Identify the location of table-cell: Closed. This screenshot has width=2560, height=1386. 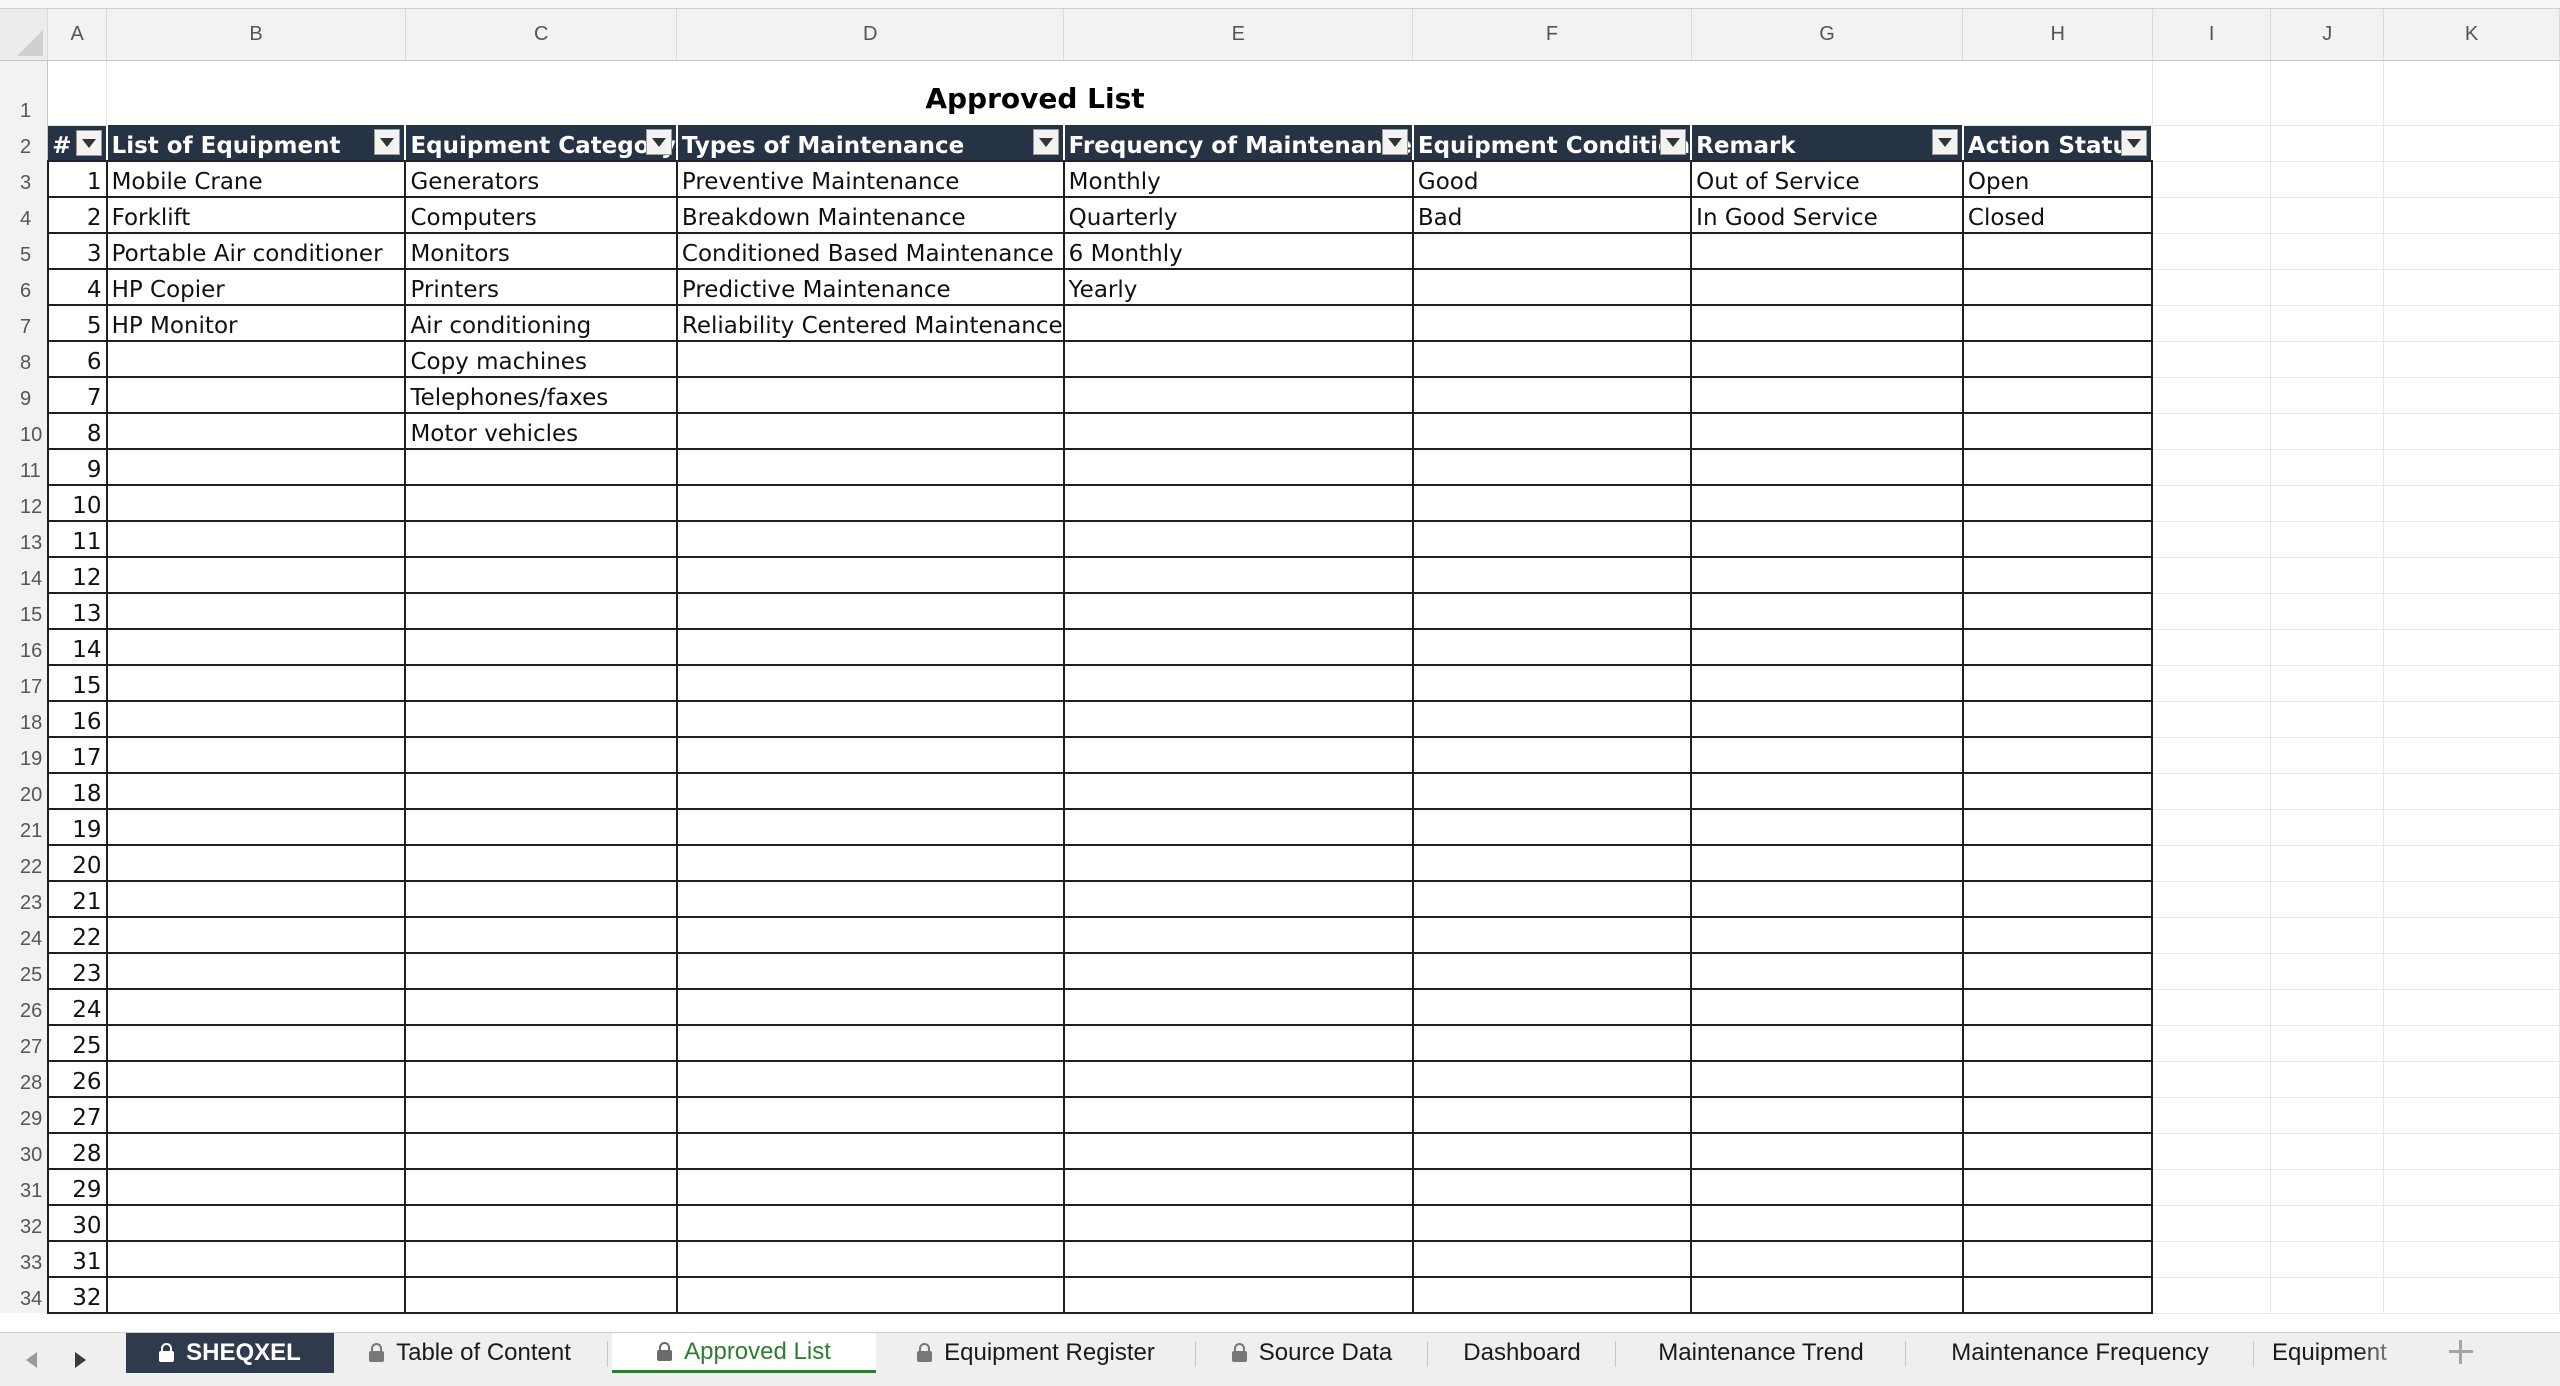
(2057, 215).